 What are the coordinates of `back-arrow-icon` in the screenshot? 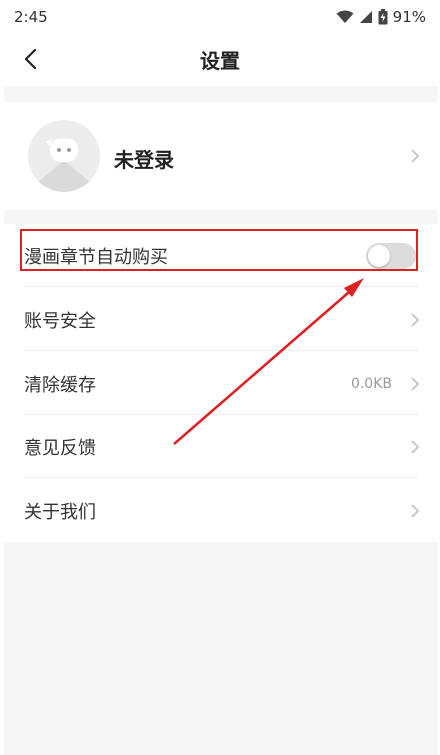 It's located at (31, 59).